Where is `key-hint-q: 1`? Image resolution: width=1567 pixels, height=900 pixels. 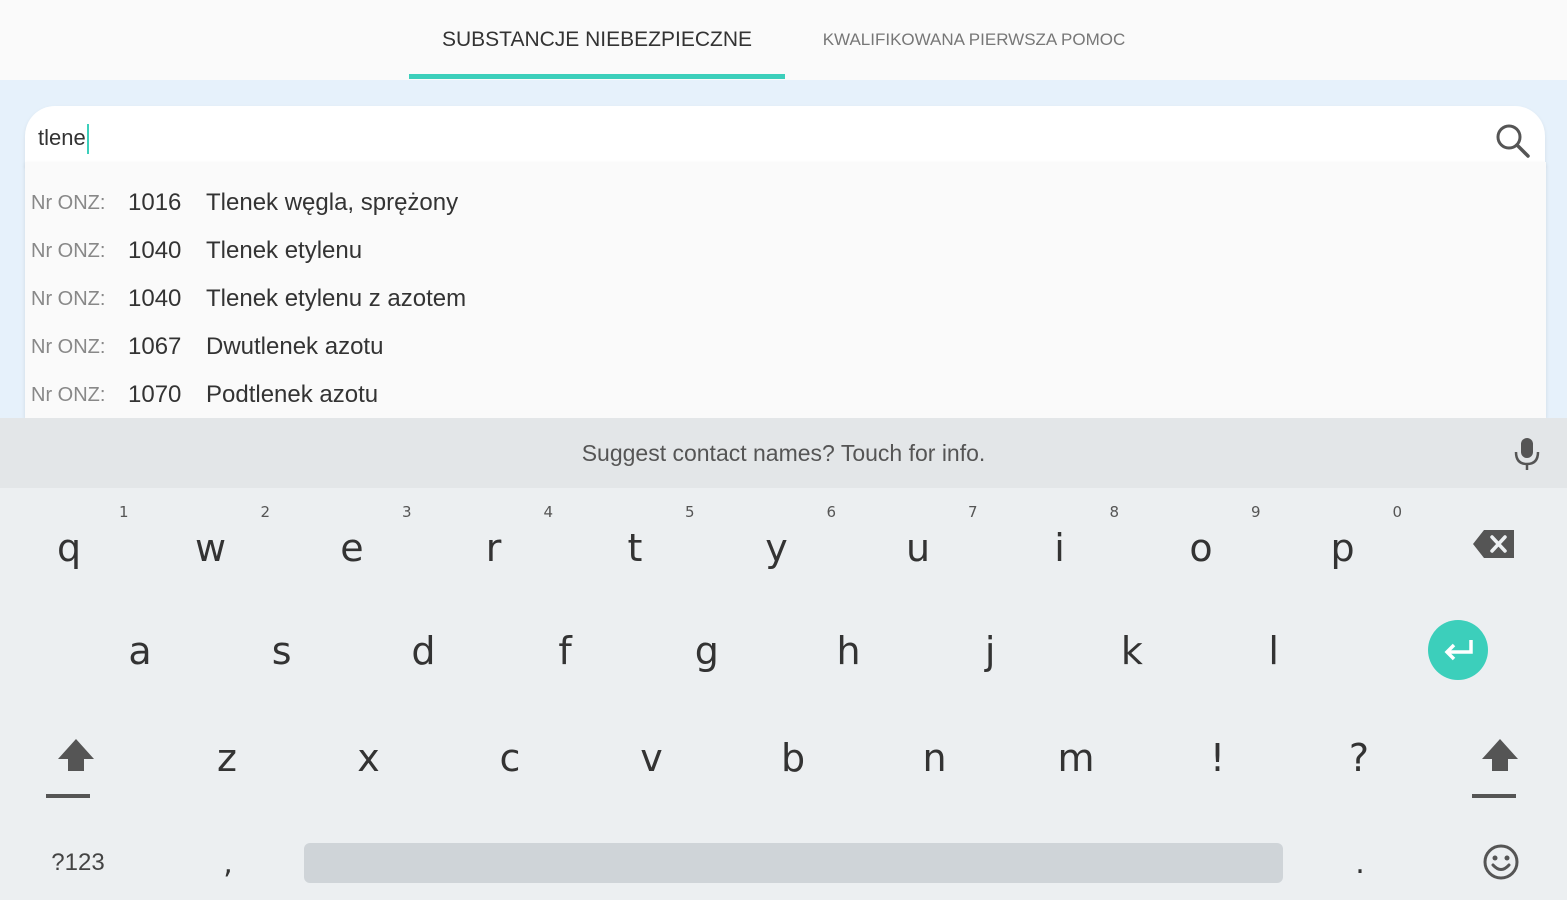 key-hint-q: 1 is located at coordinates (124, 512).